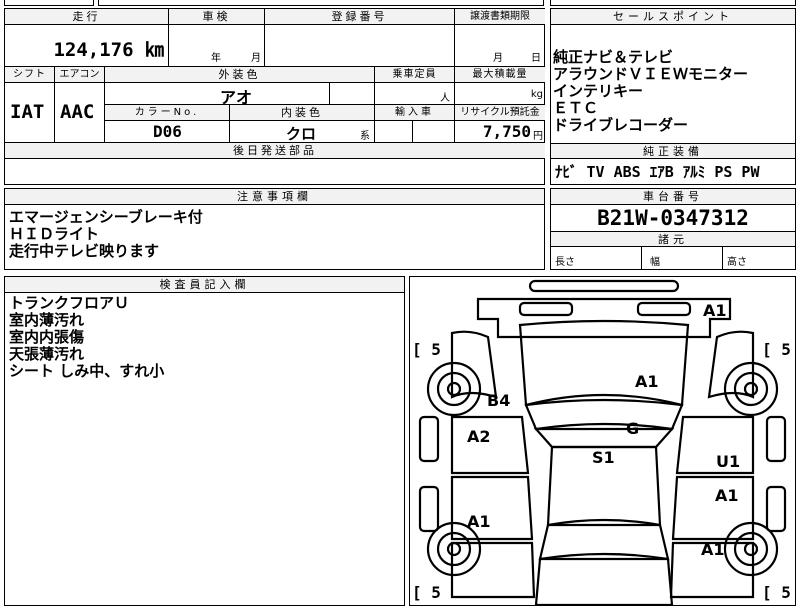 Image resolution: width=800 pixels, height=606 pixels. I want to click on inspection-label: 車検, so click(217, 17).